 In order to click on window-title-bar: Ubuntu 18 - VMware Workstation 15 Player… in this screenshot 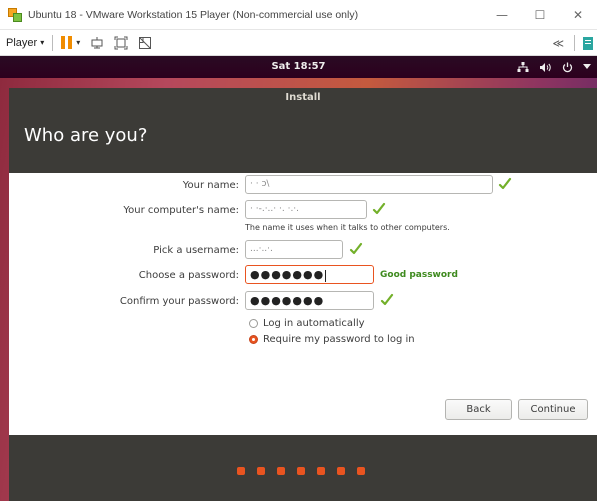, I will do `click(298, 15)`.